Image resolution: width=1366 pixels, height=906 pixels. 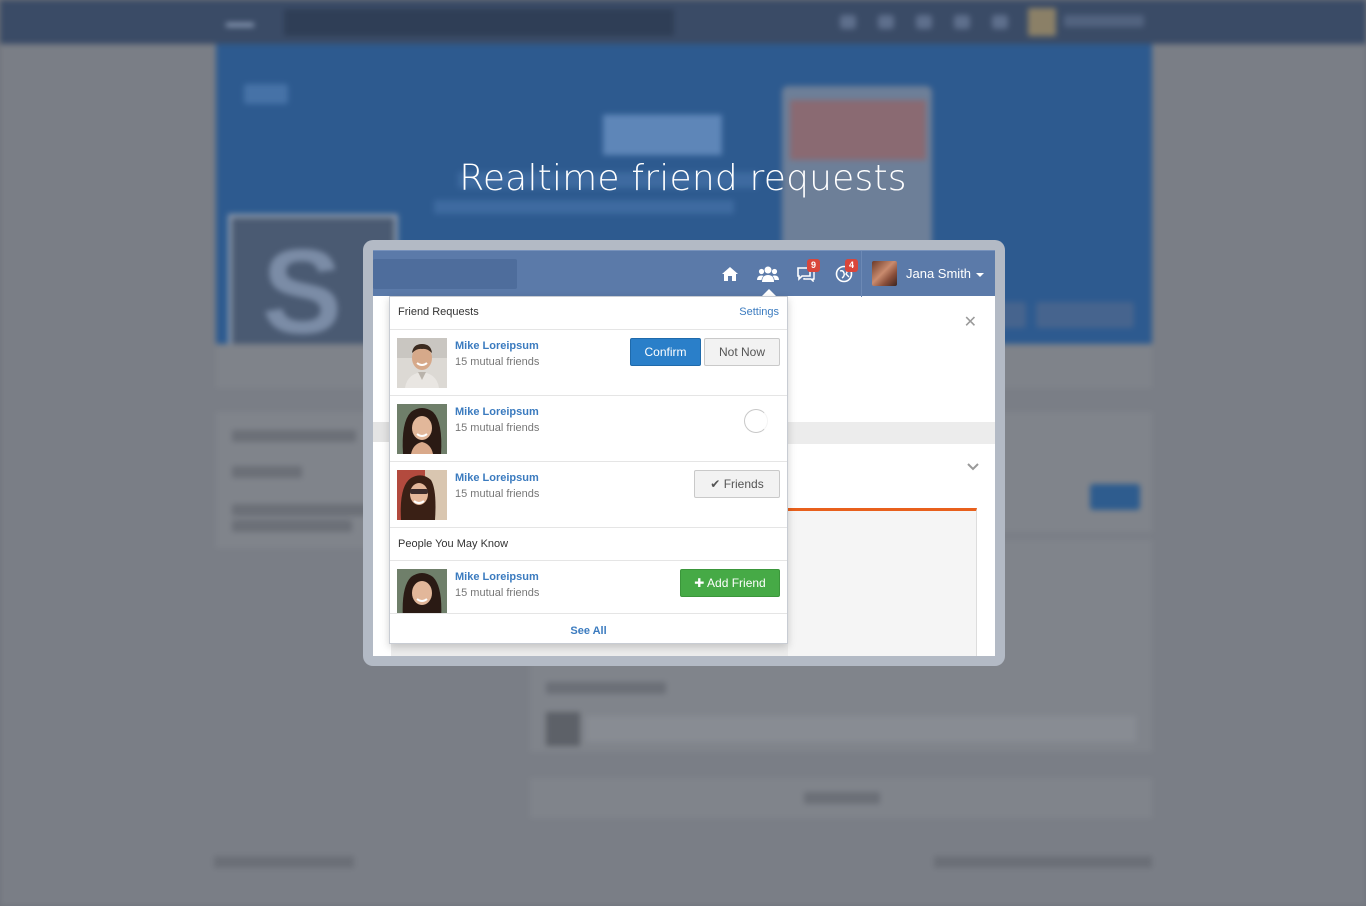 What do you see at coordinates (769, 292) in the screenshot?
I see `dropdown-pointer` at bounding box center [769, 292].